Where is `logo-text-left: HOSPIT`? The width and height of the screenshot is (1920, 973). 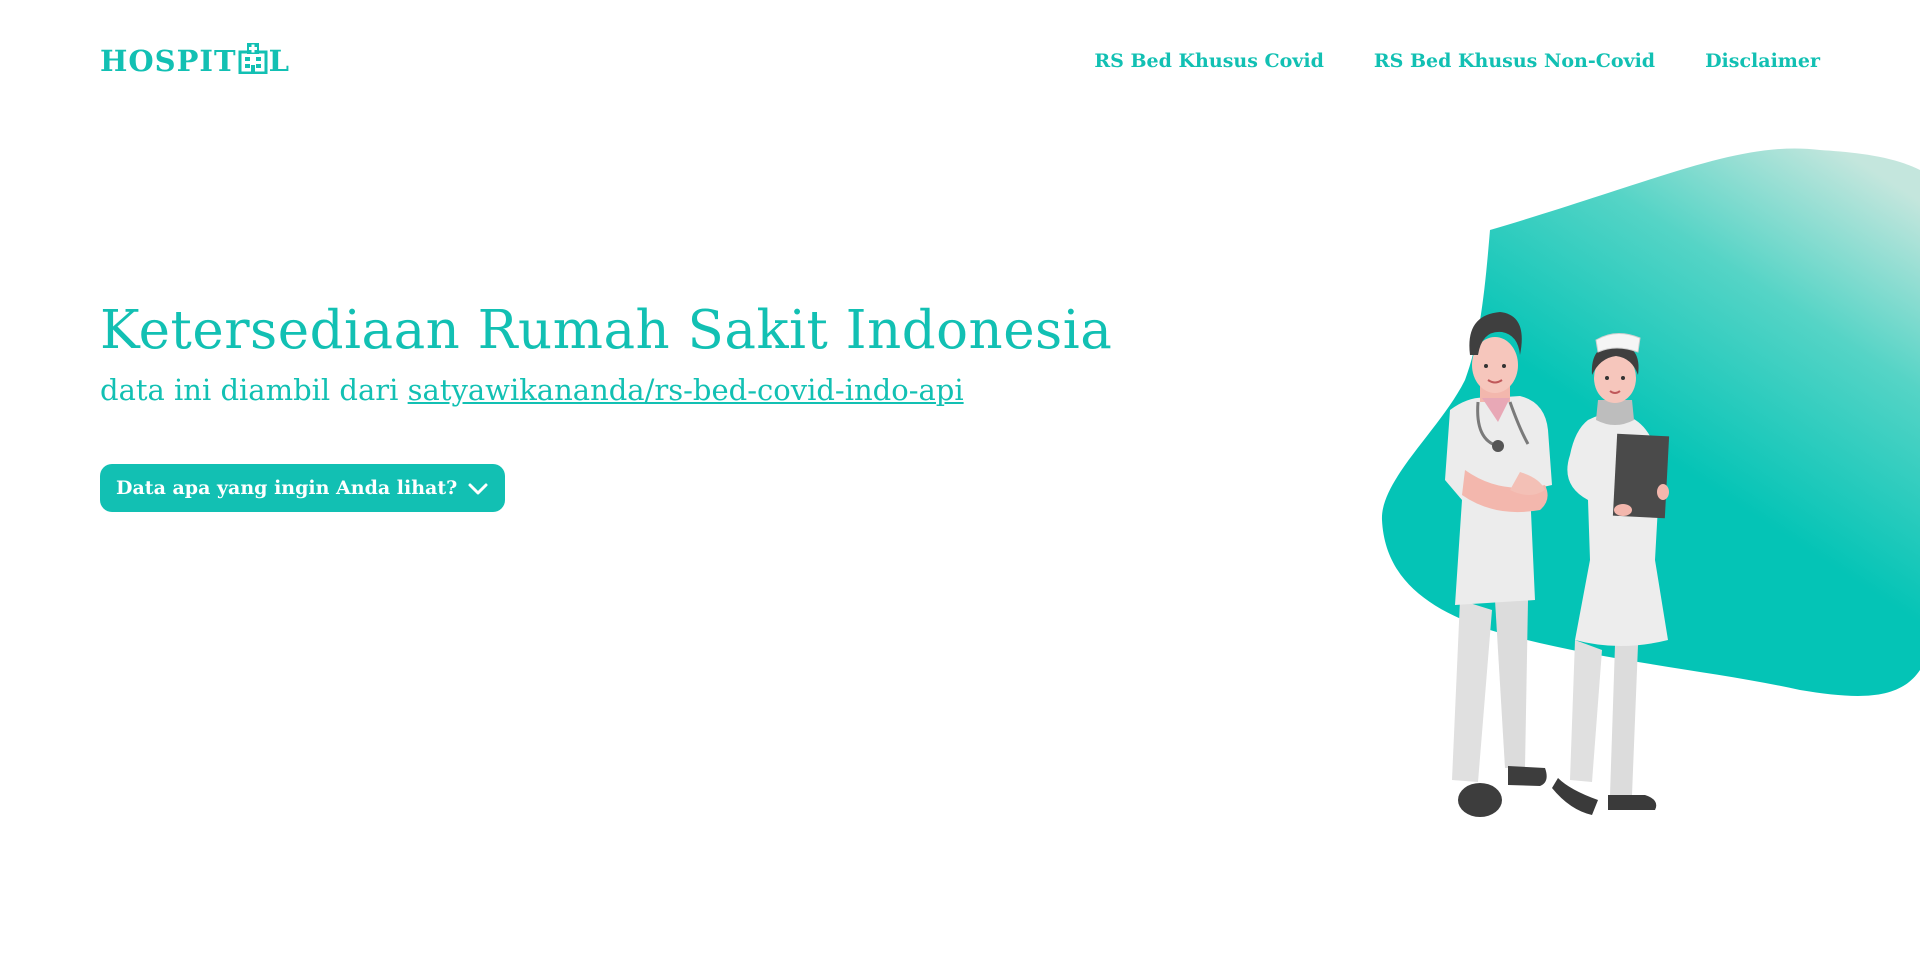
logo-text-left: HOSPIT is located at coordinates (168, 61).